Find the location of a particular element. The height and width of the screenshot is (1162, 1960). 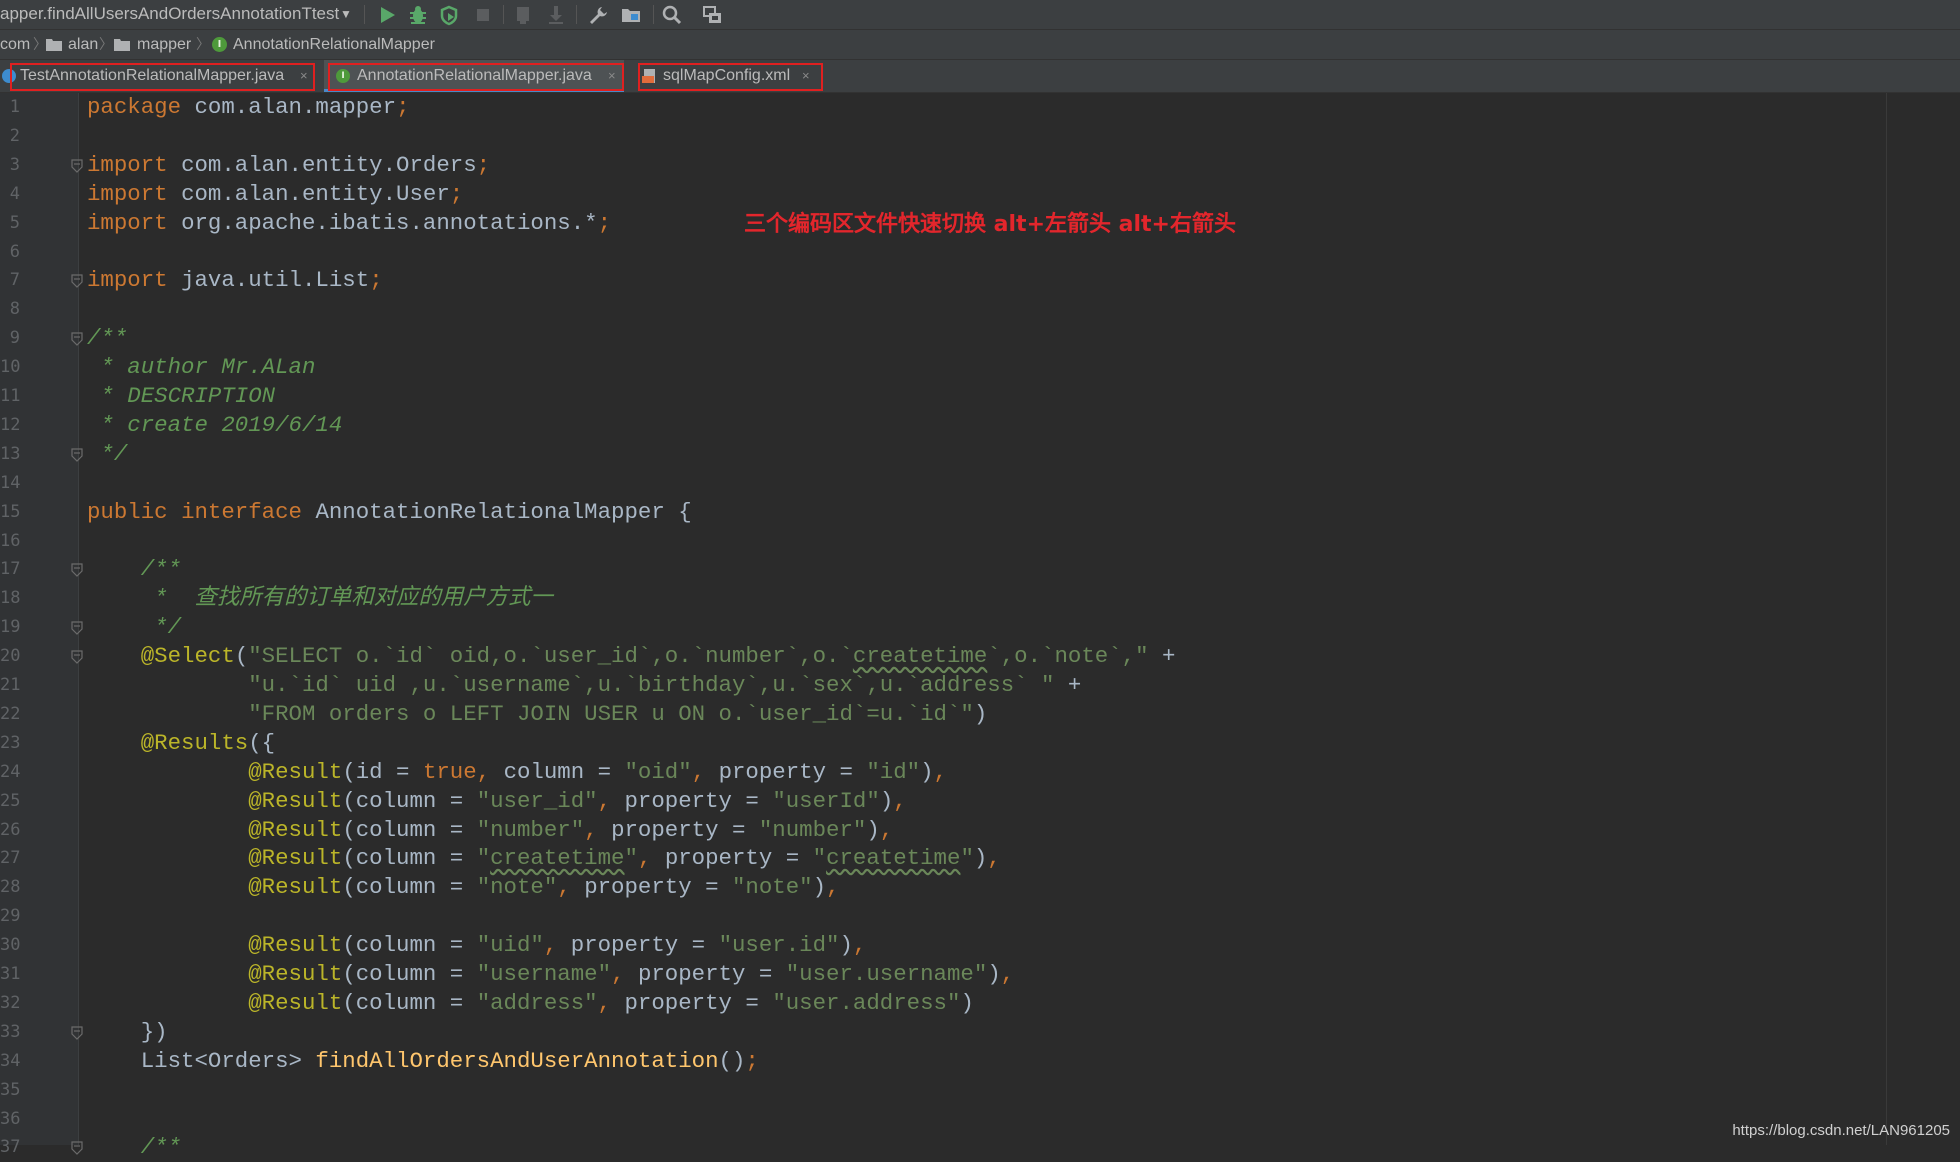

code-line: import org.apache.ibatis.annotations.*; is located at coordinates (349, 223).